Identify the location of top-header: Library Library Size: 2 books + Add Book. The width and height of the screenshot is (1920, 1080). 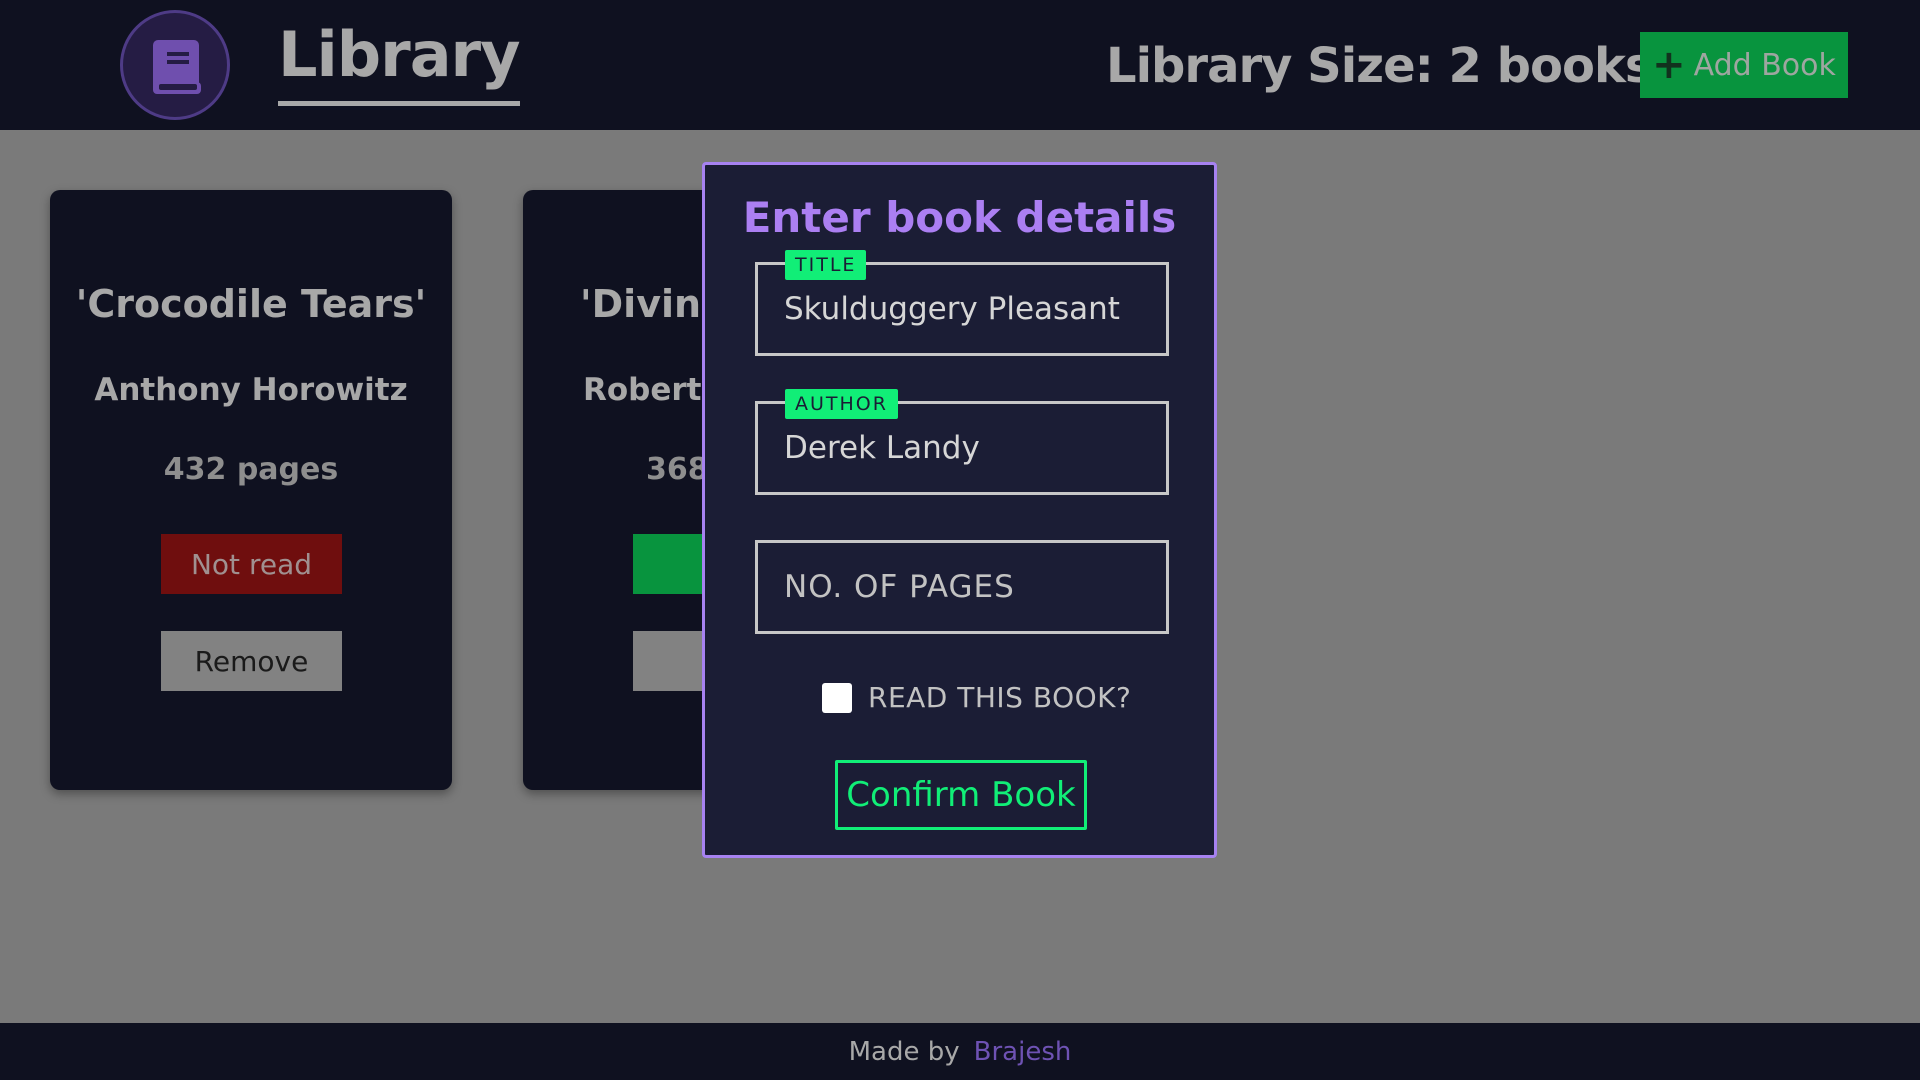
(960, 65).